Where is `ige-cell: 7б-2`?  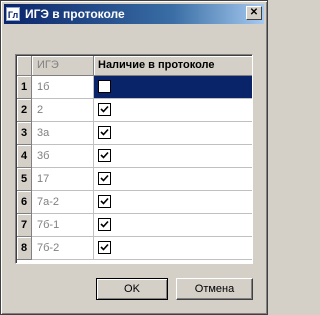
ige-cell: 7б-2 is located at coordinates (63, 248).